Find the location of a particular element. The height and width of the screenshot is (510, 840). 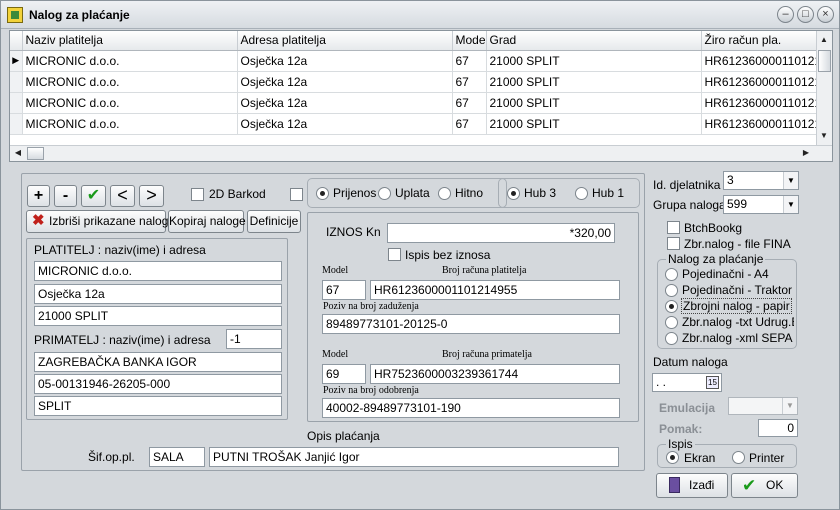

fina-file-checkbox is located at coordinates (673, 243).